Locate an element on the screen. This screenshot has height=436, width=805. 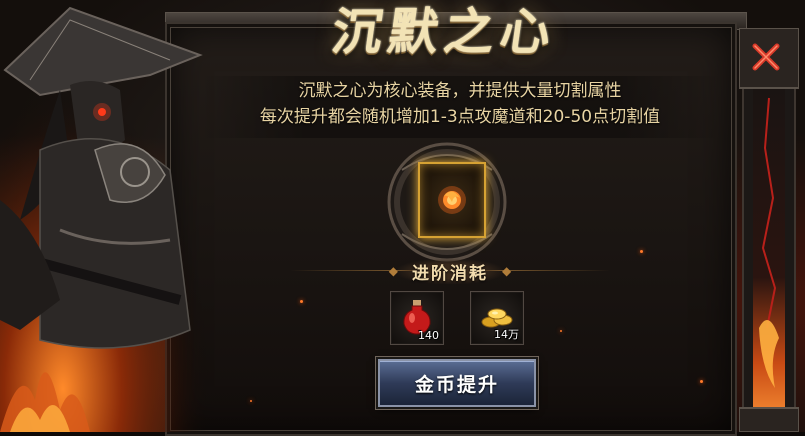
cost-header: ◆ 进阶消耗 ◆ is located at coordinates (450, 271).